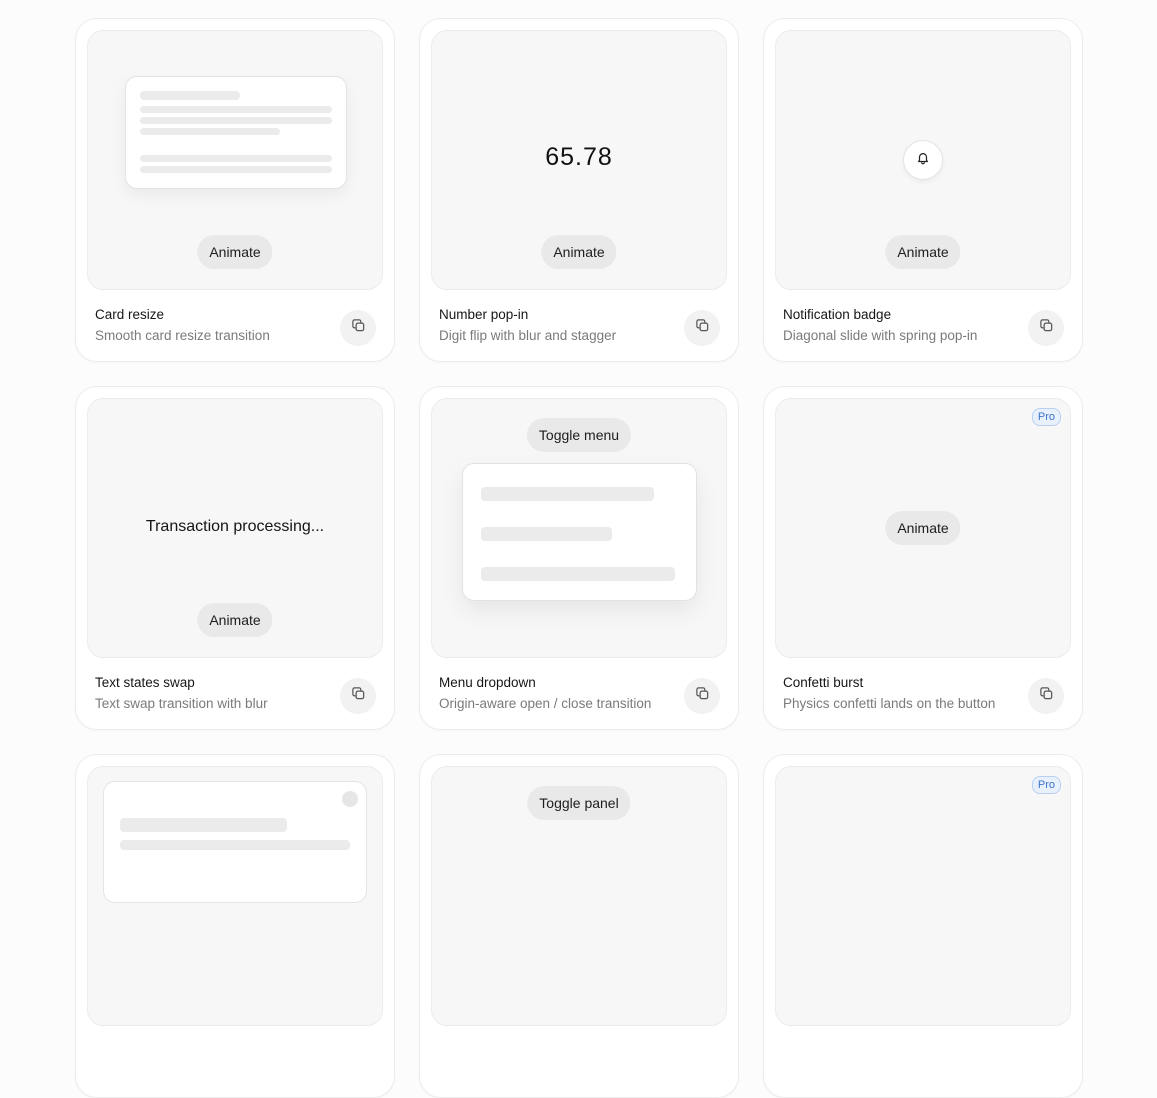 This screenshot has width=1157, height=1098. I want to click on toggle-panel-button: Toggle panel, so click(579, 803).